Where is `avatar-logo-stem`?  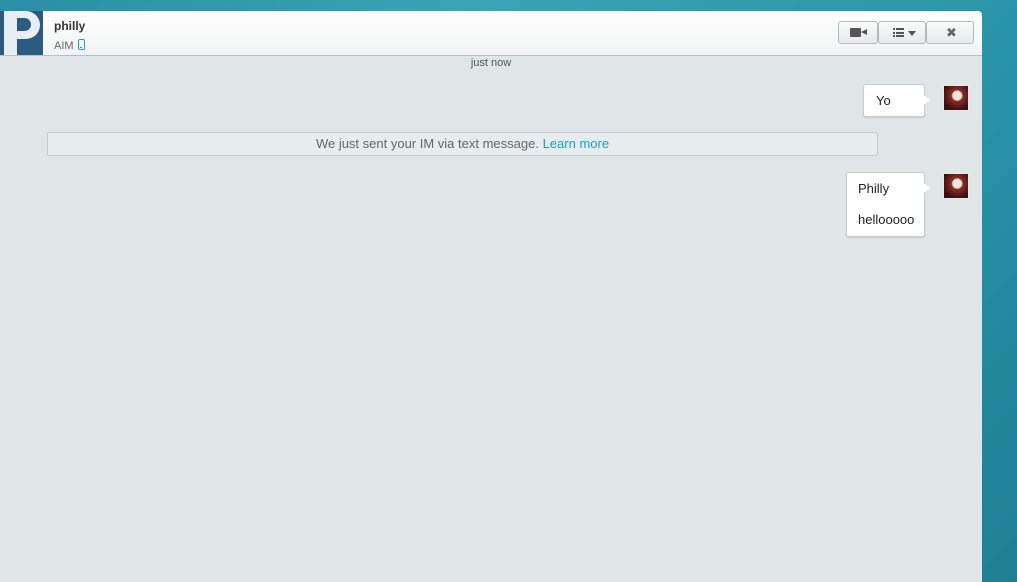 avatar-logo-stem is located at coordinates (10, 33).